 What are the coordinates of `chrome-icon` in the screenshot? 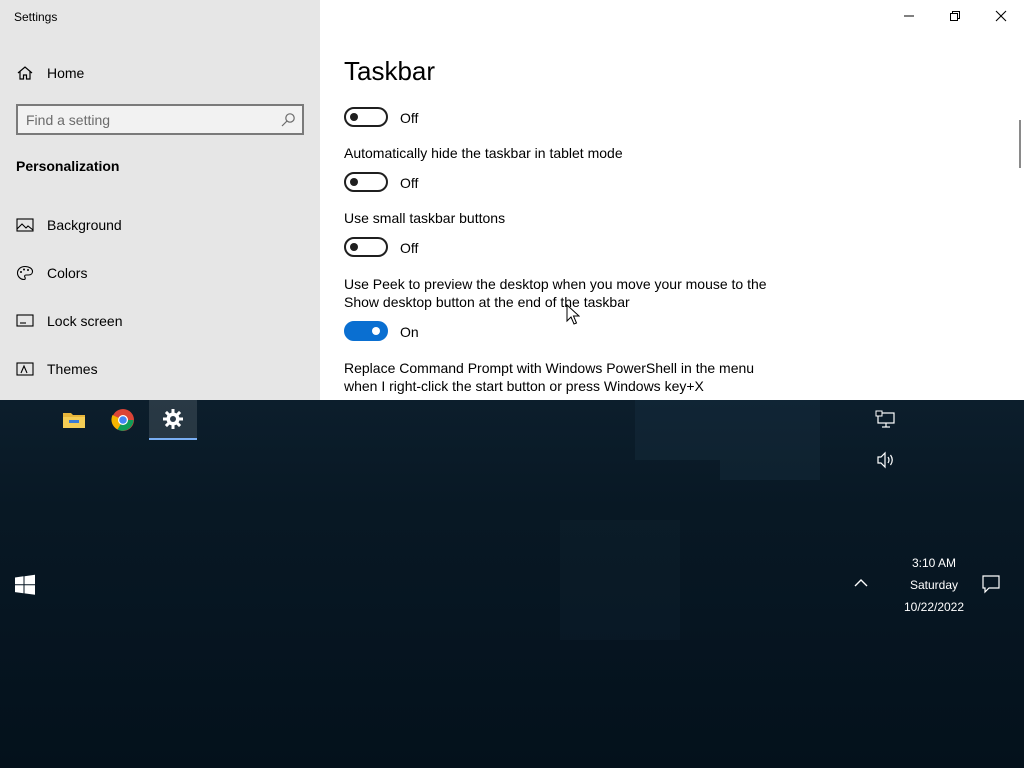 It's located at (122, 420).